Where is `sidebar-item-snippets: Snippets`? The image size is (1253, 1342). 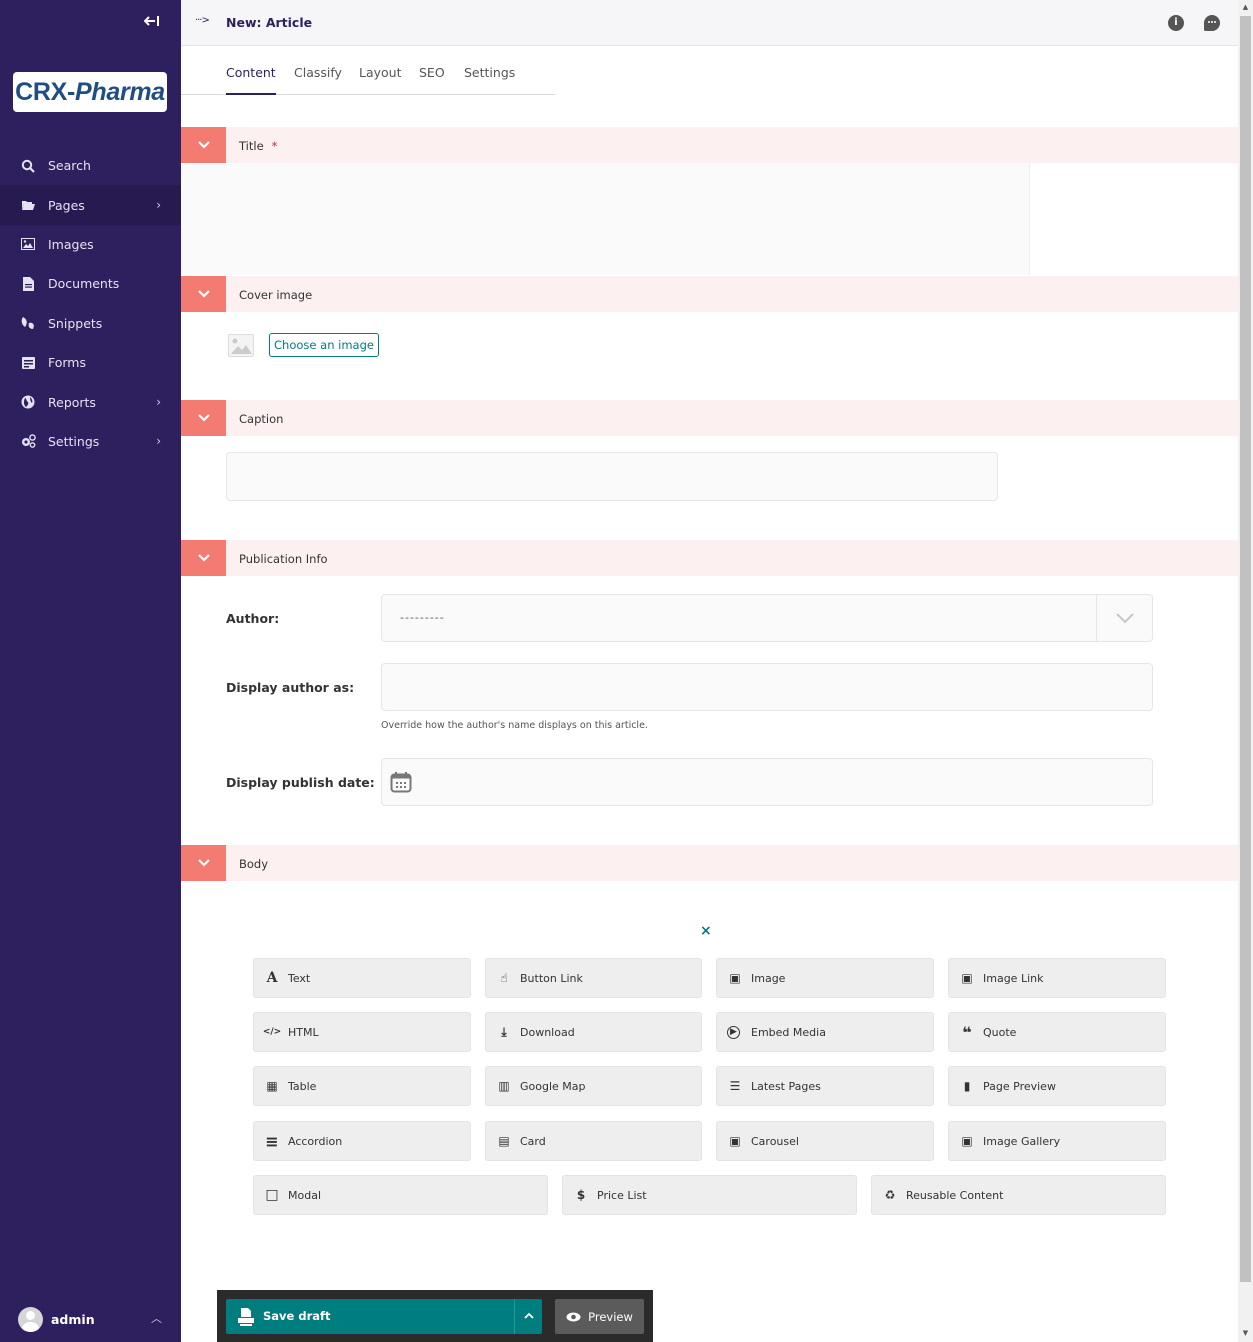
sidebar-item-snippets: Snippets is located at coordinates (90, 323).